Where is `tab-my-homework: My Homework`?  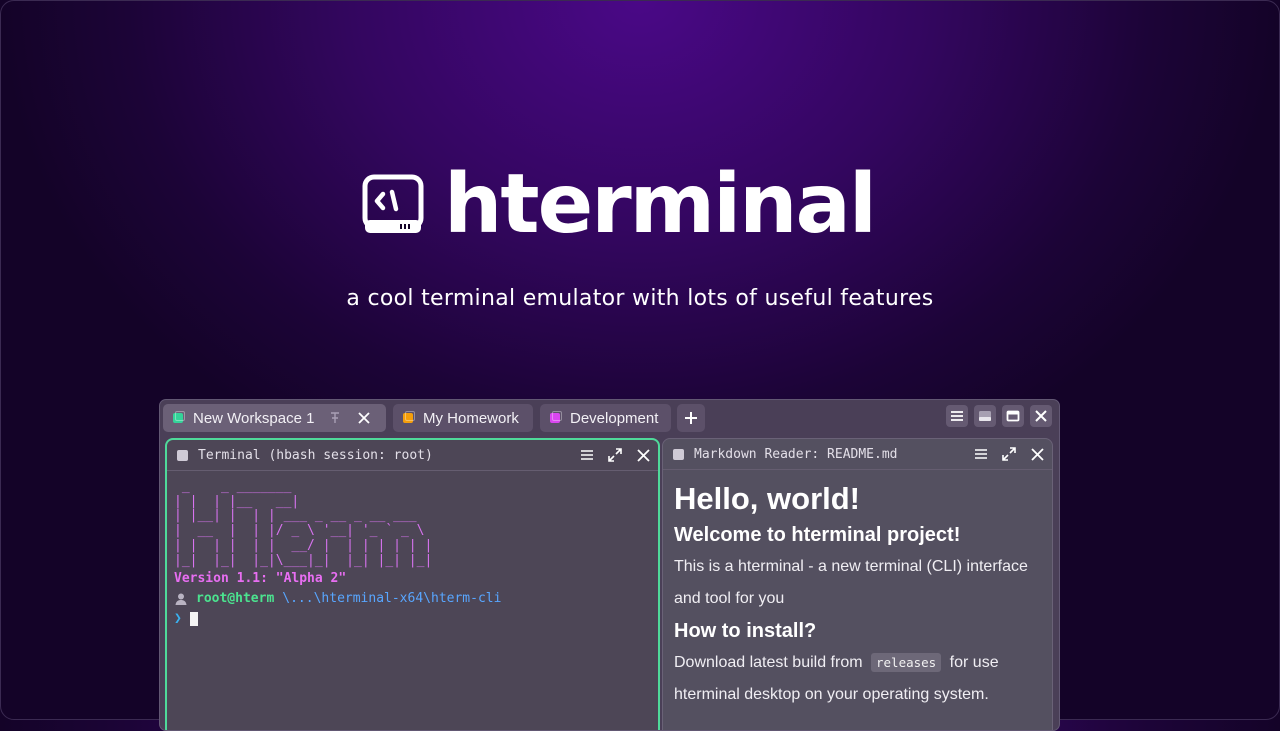 tab-my-homework: My Homework is located at coordinates (463, 418).